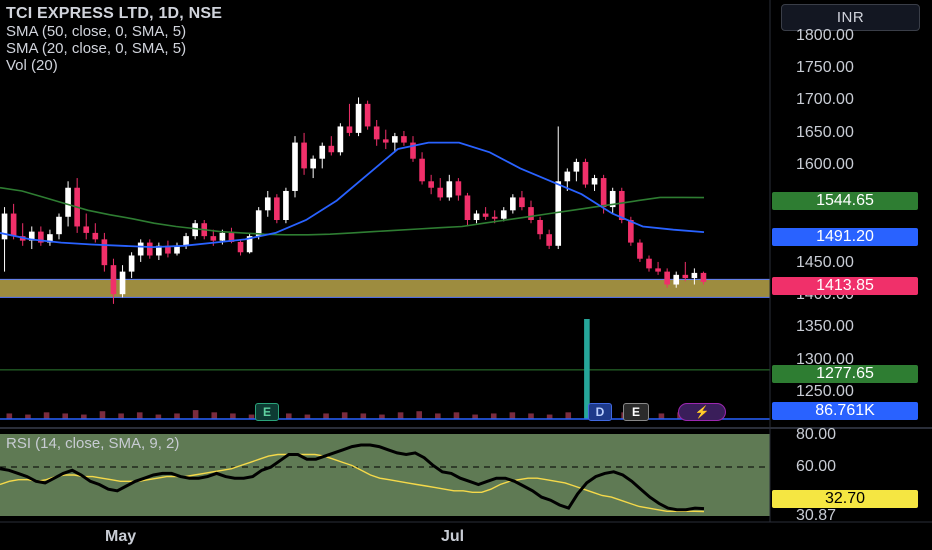  What do you see at coordinates (816, 434) in the screenshot?
I see `rsi-tick: 80.00` at bounding box center [816, 434].